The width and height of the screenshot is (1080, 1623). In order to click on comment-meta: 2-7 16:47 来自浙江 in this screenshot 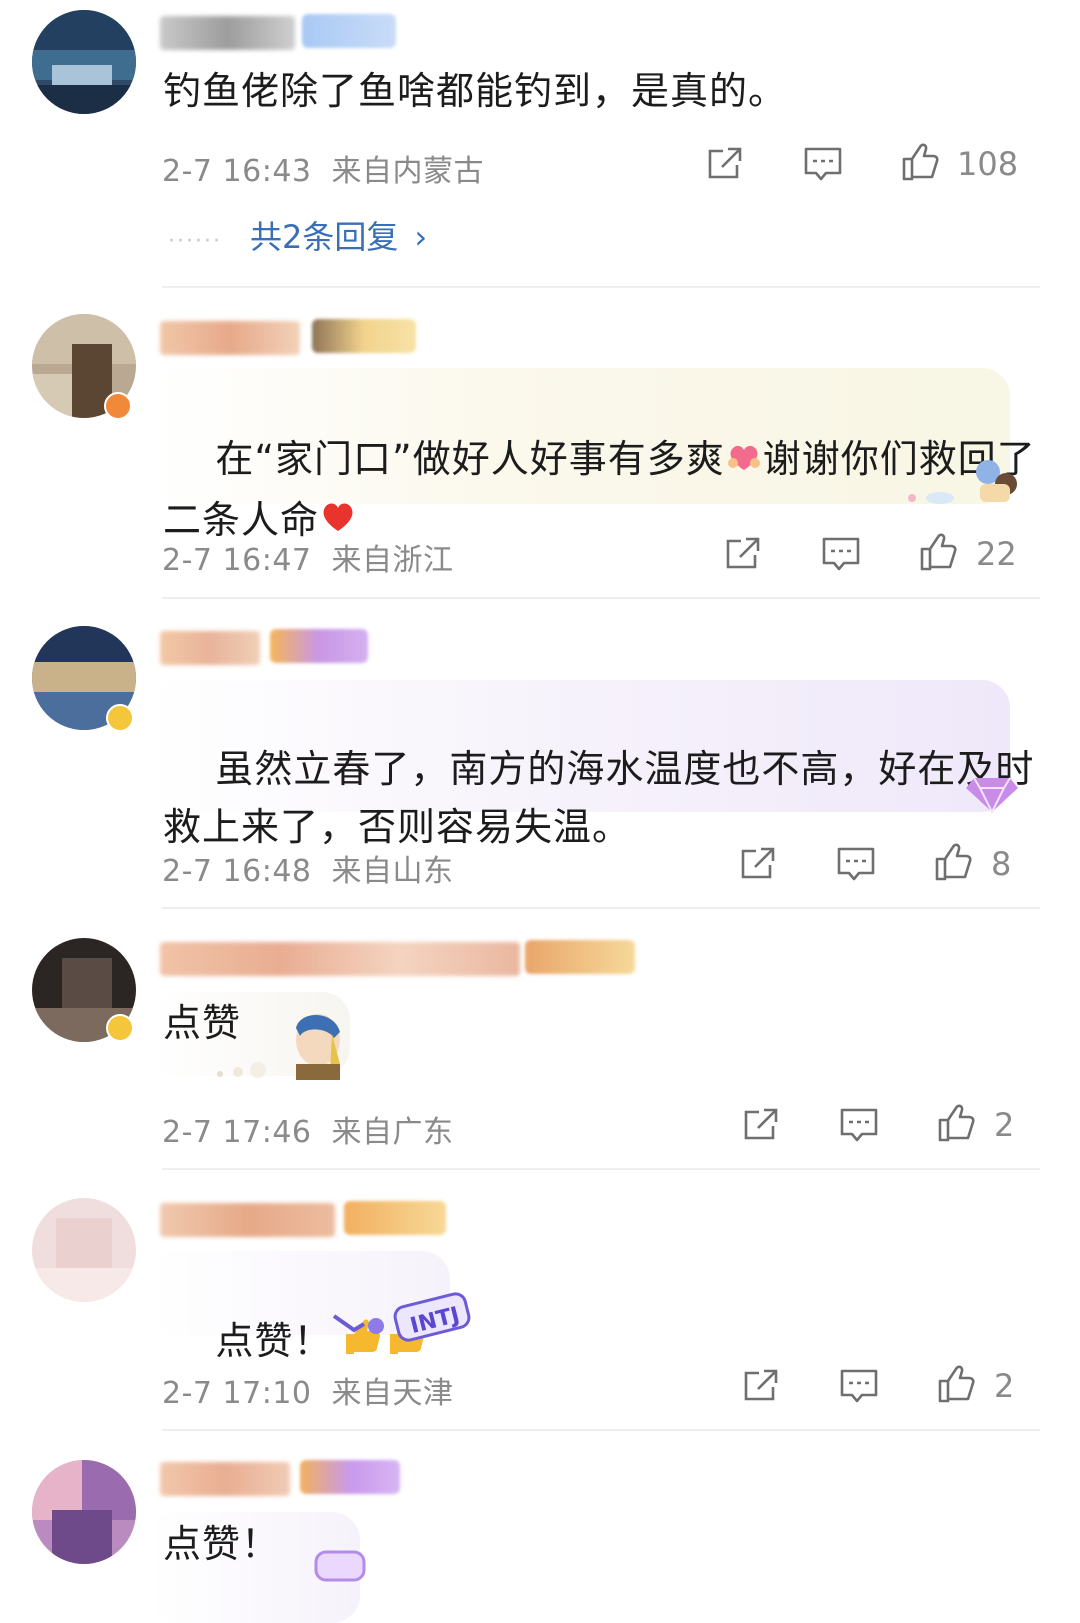, I will do `click(308, 557)`.